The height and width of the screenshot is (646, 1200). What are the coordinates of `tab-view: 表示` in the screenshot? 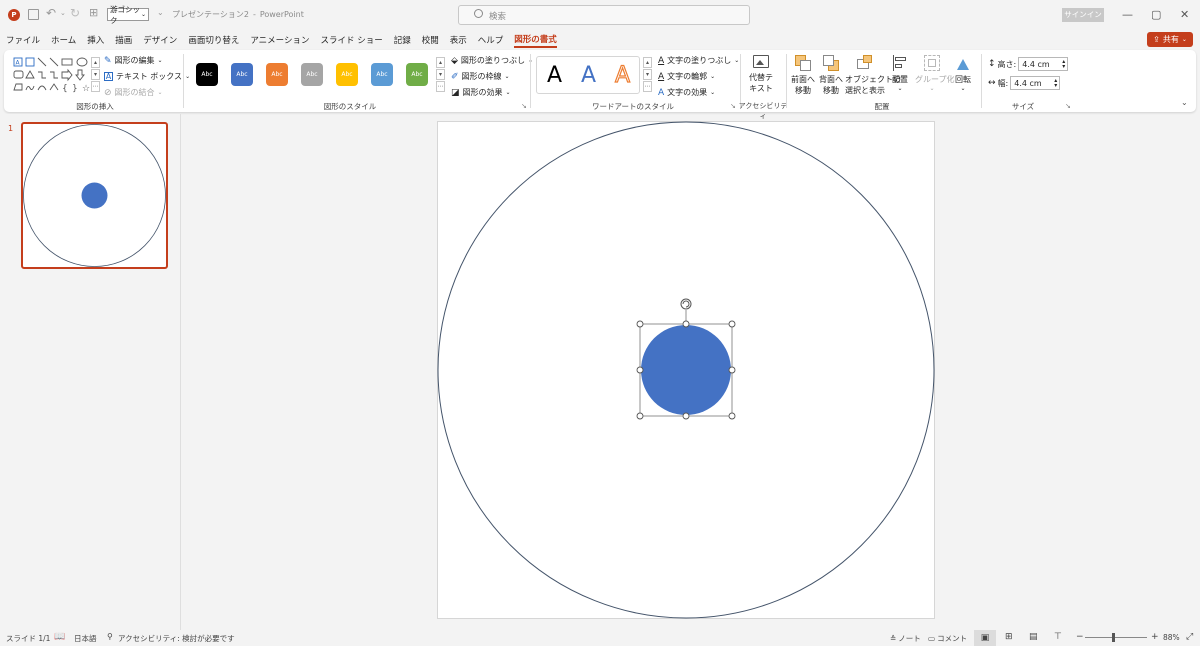 It's located at (458, 40).